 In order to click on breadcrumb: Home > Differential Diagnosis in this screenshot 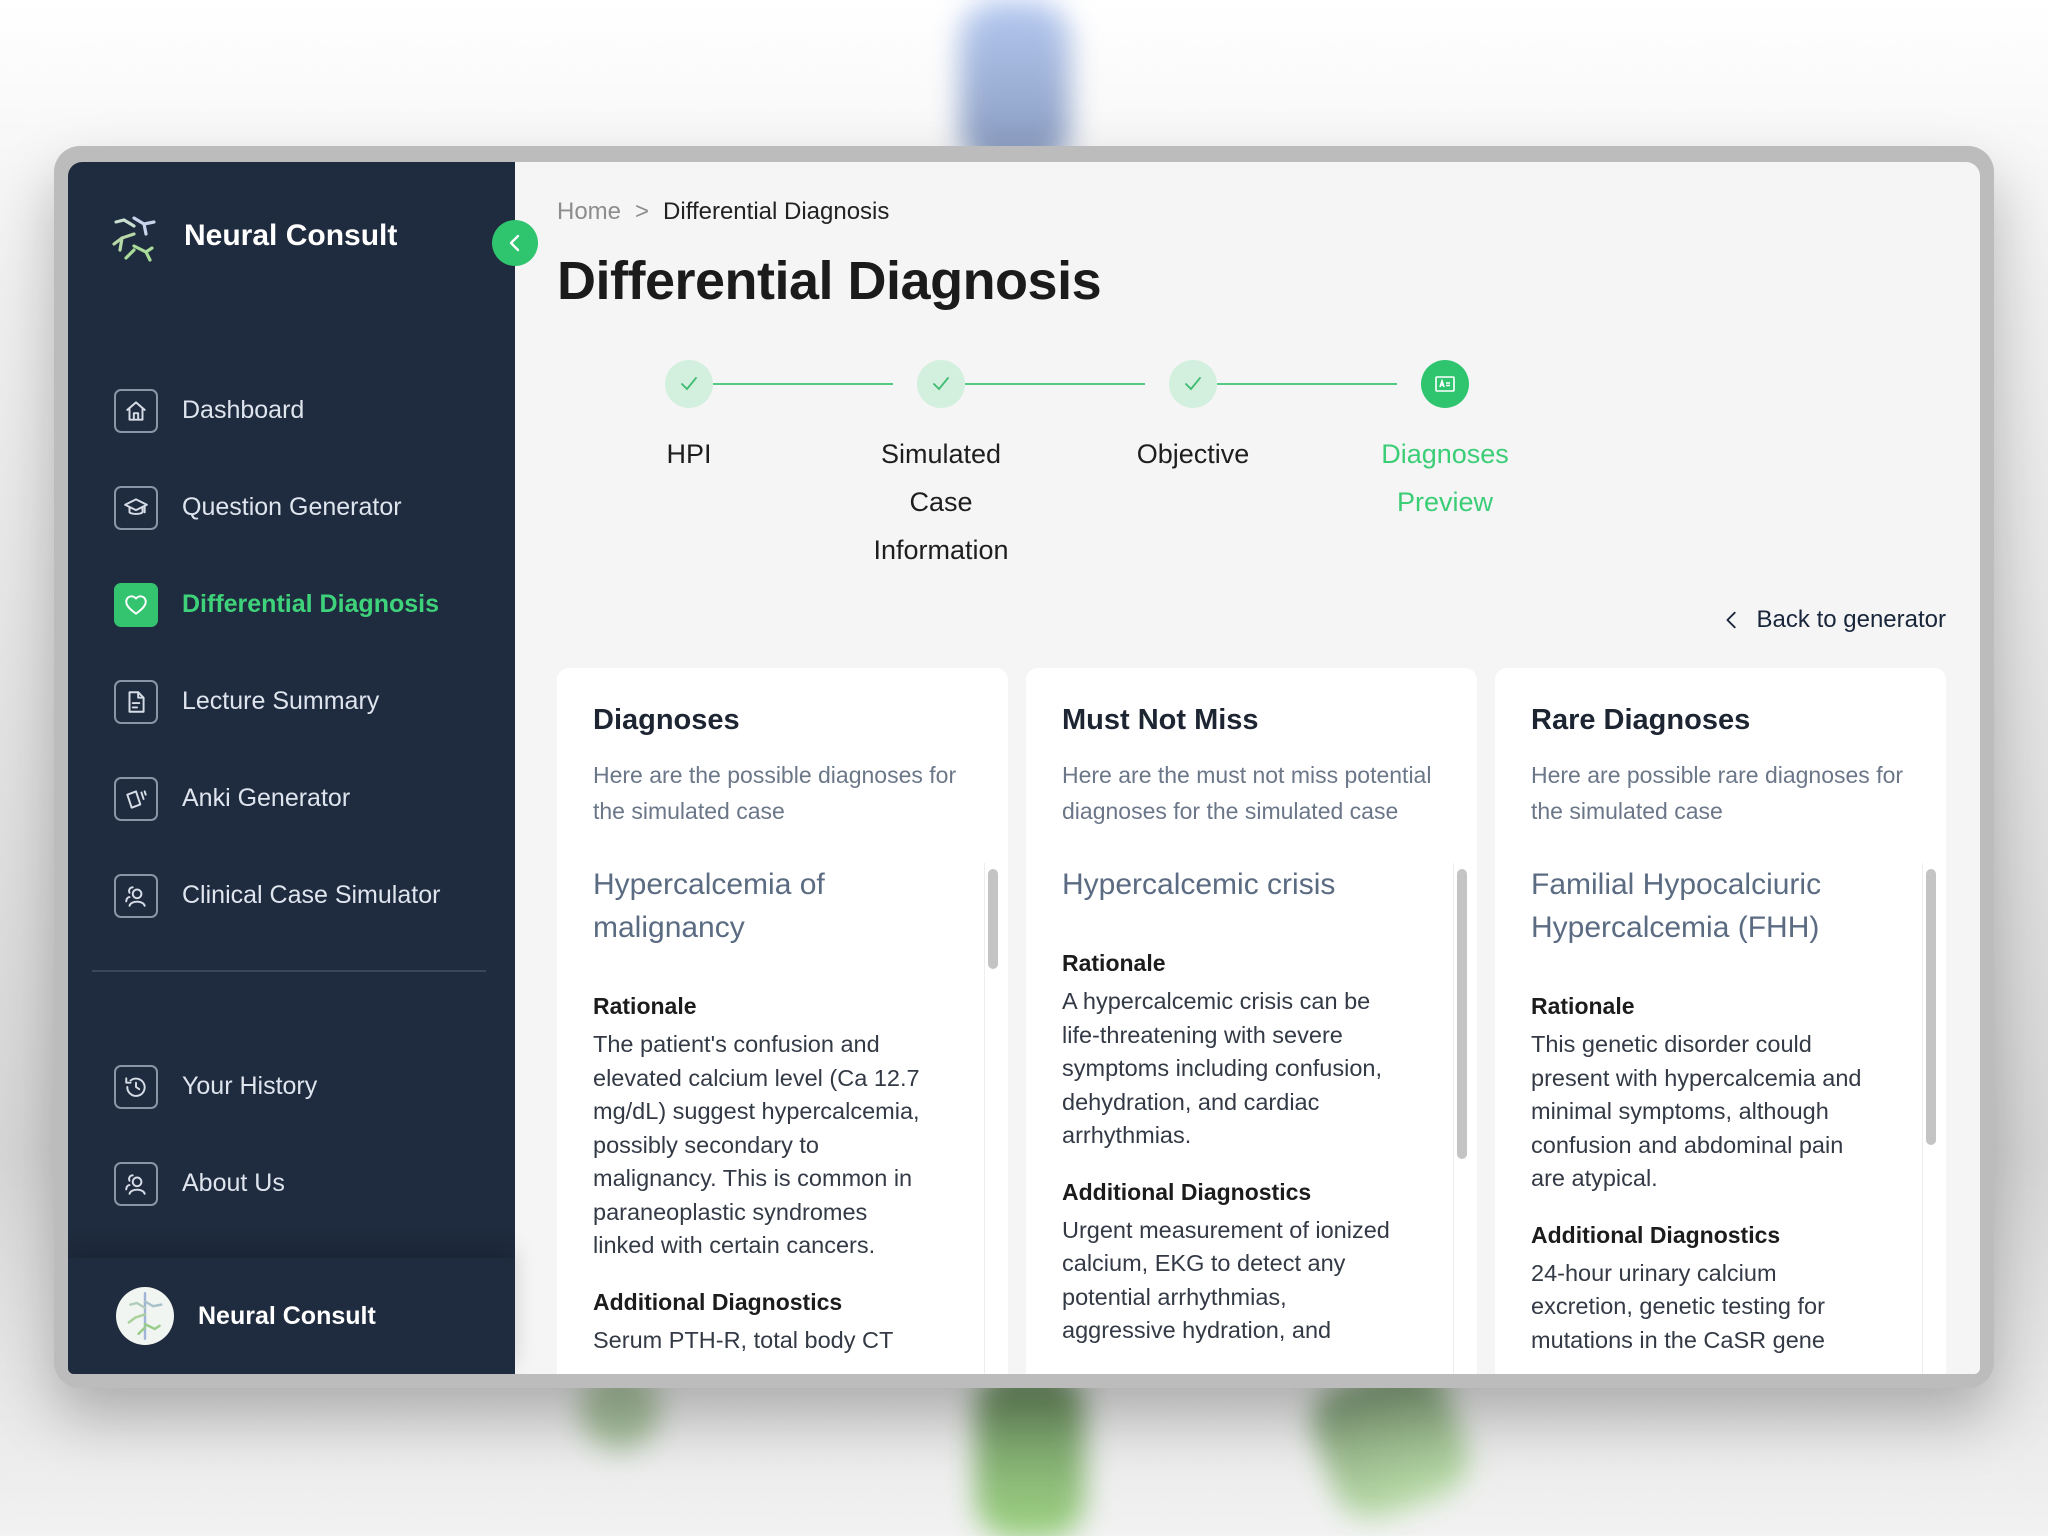, I will do `click(723, 212)`.